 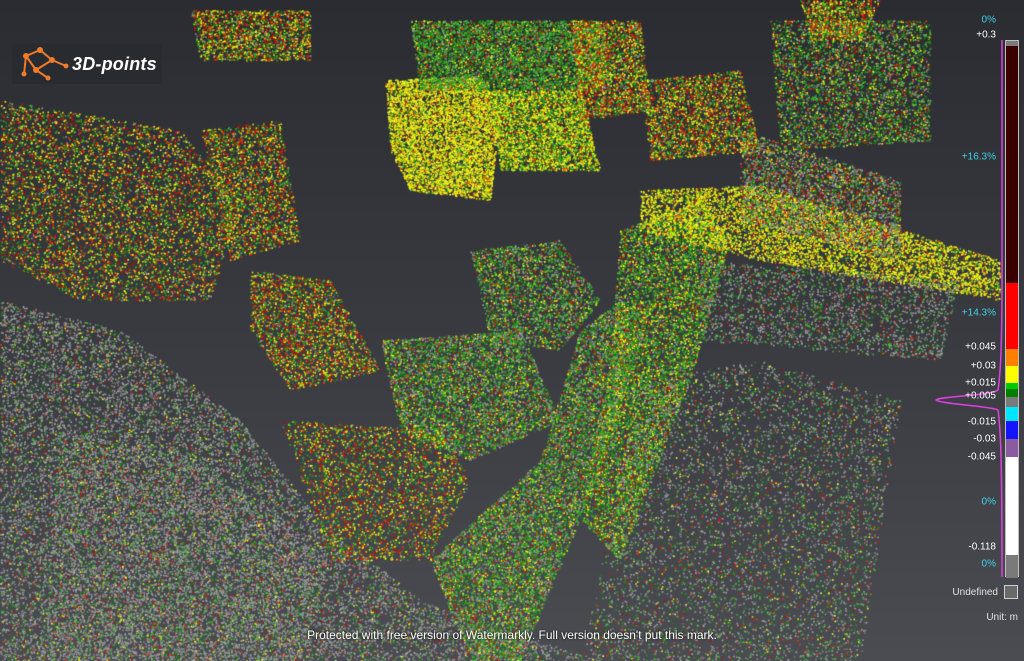 I want to click on scale-segment-red, so click(x=1012, y=316).